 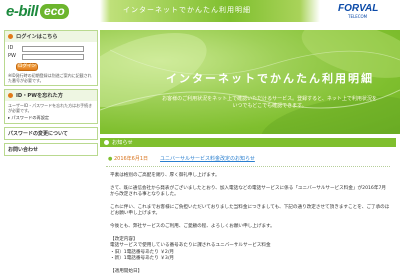 I want to click on news-title-link: ユニバーサルサービス料金改定のお知らせ, so click(x=207, y=158).